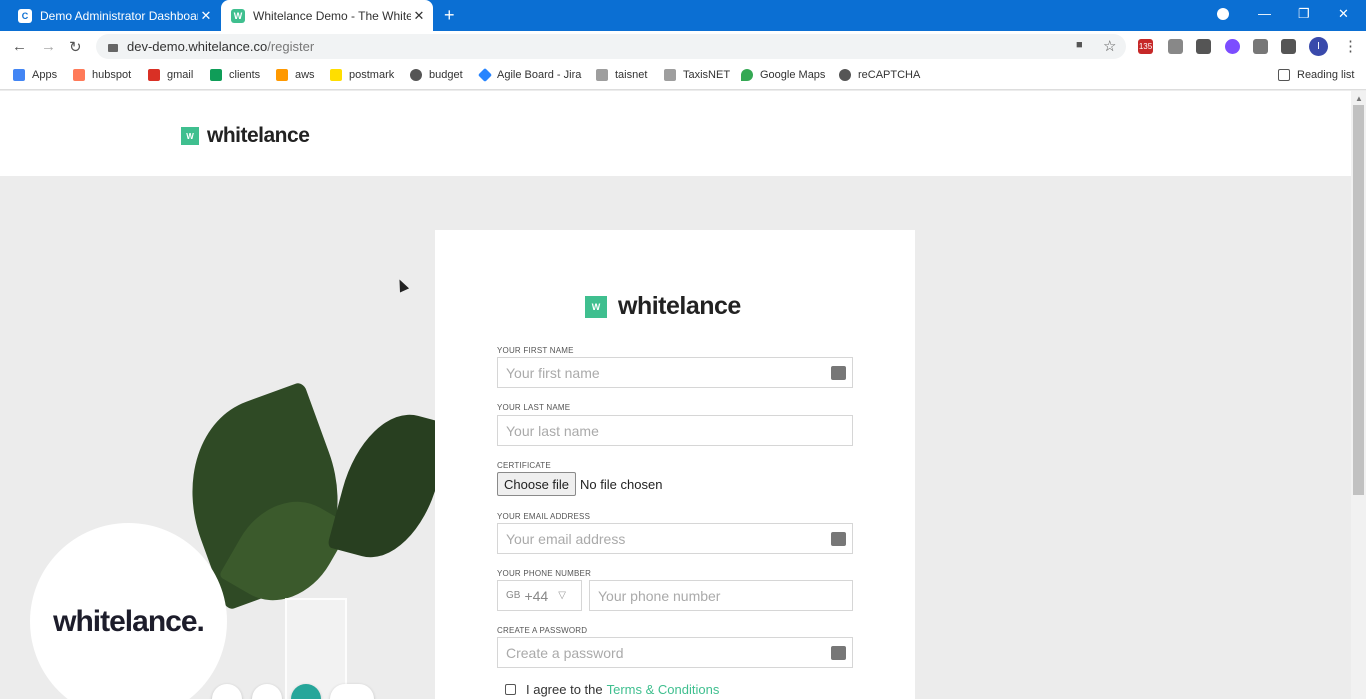 This screenshot has width=1366, height=699. I want to click on bookmark-taxisnet: TaxisNET, so click(697, 75).